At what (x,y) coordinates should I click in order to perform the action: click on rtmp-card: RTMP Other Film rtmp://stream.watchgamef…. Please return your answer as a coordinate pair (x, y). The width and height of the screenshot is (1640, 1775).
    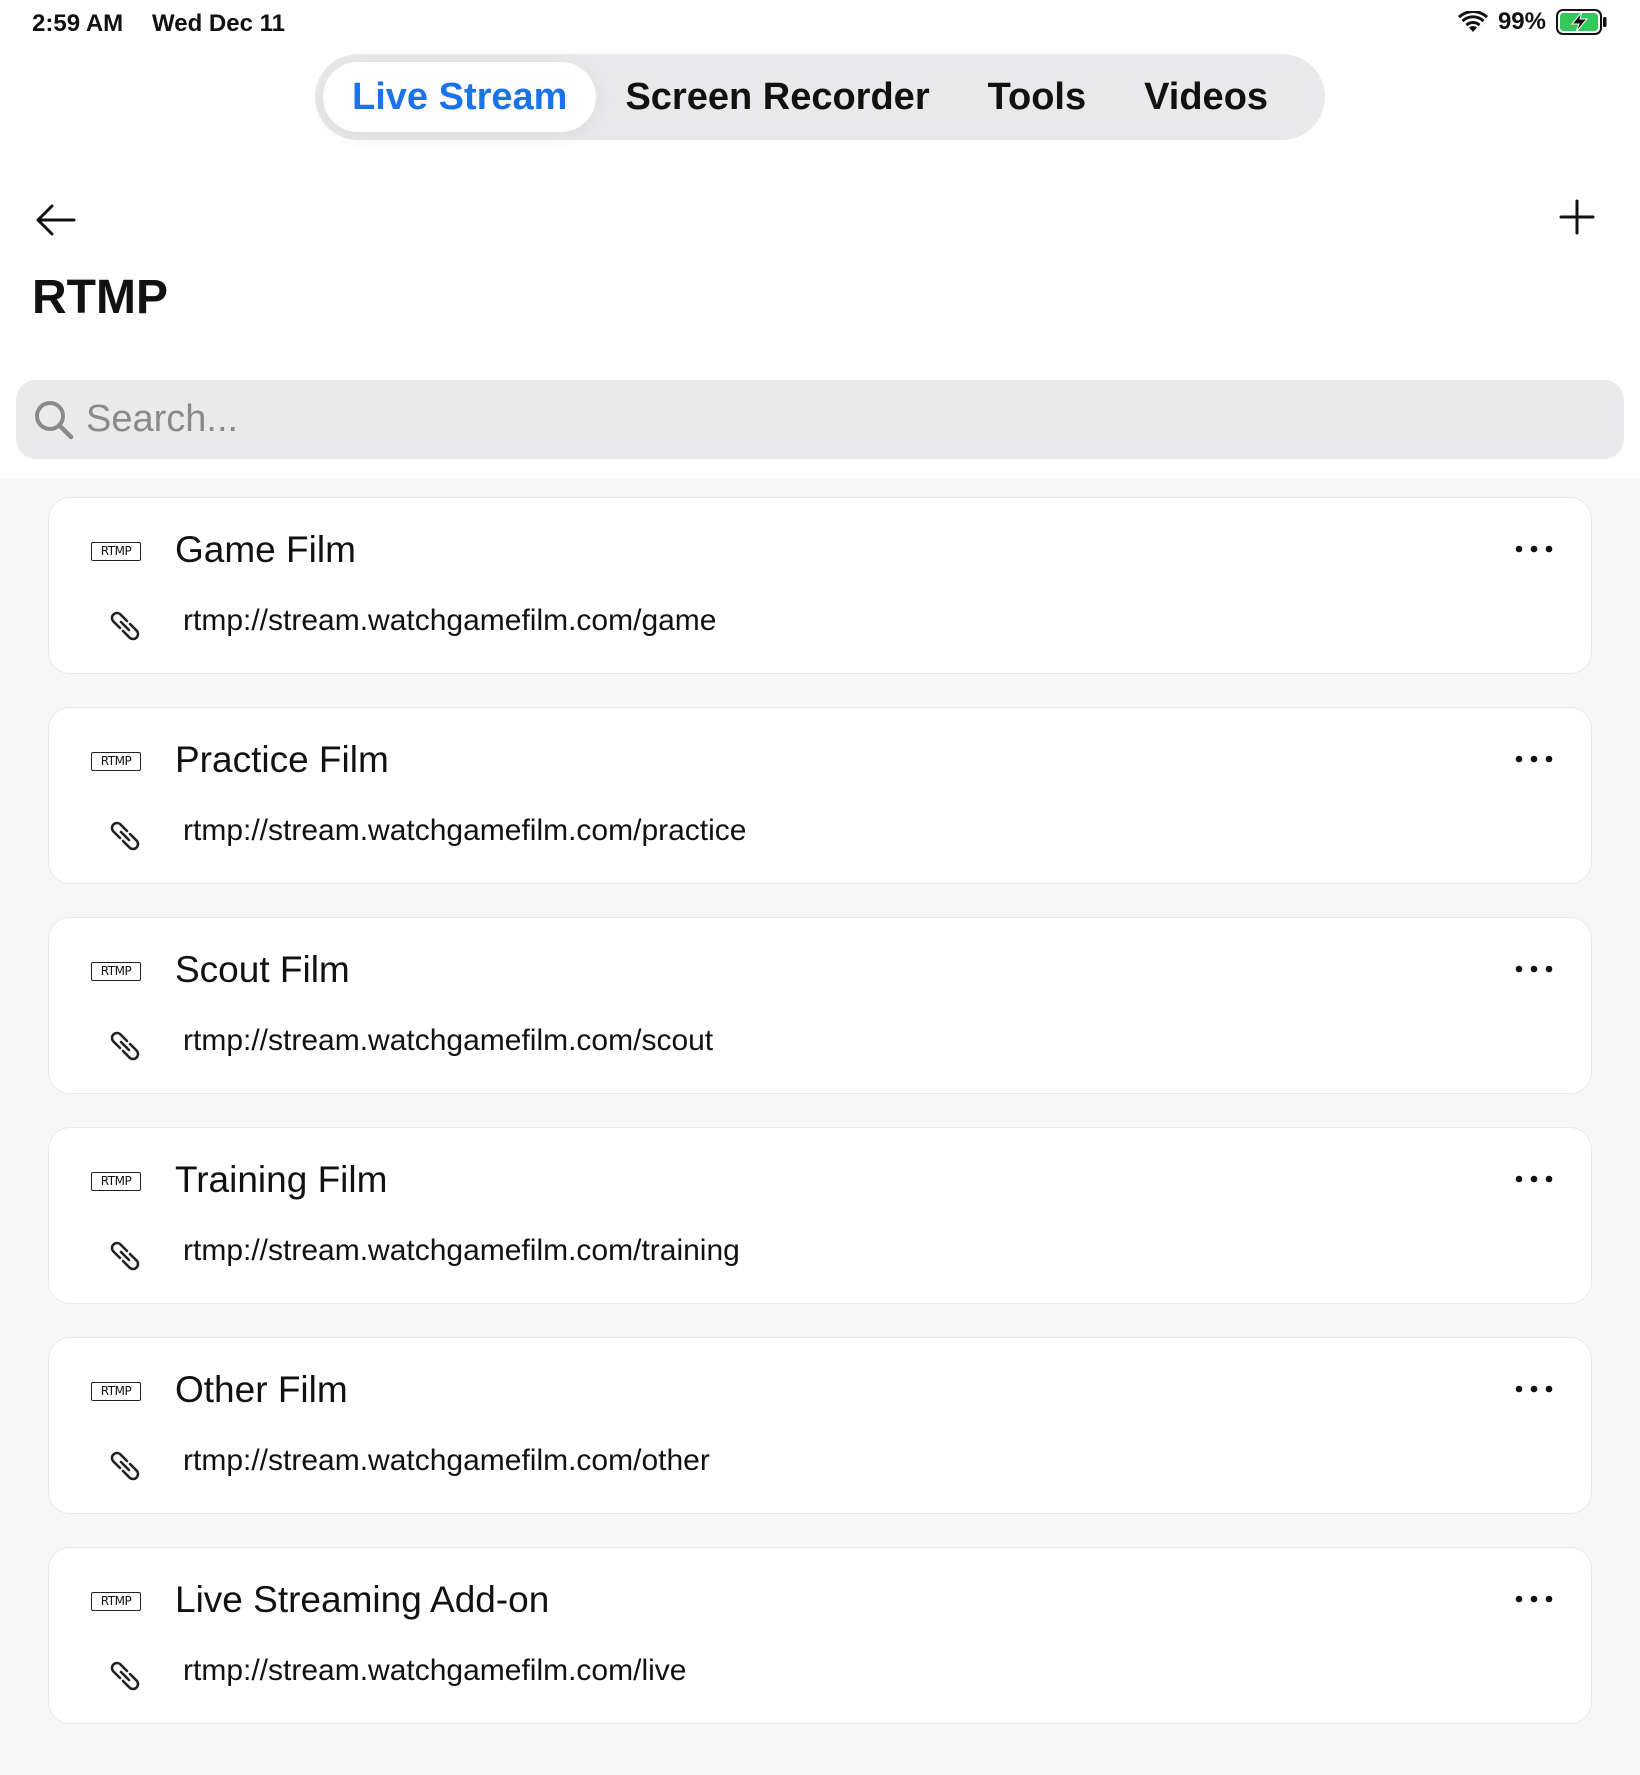
    Looking at the image, I should click on (820, 1425).